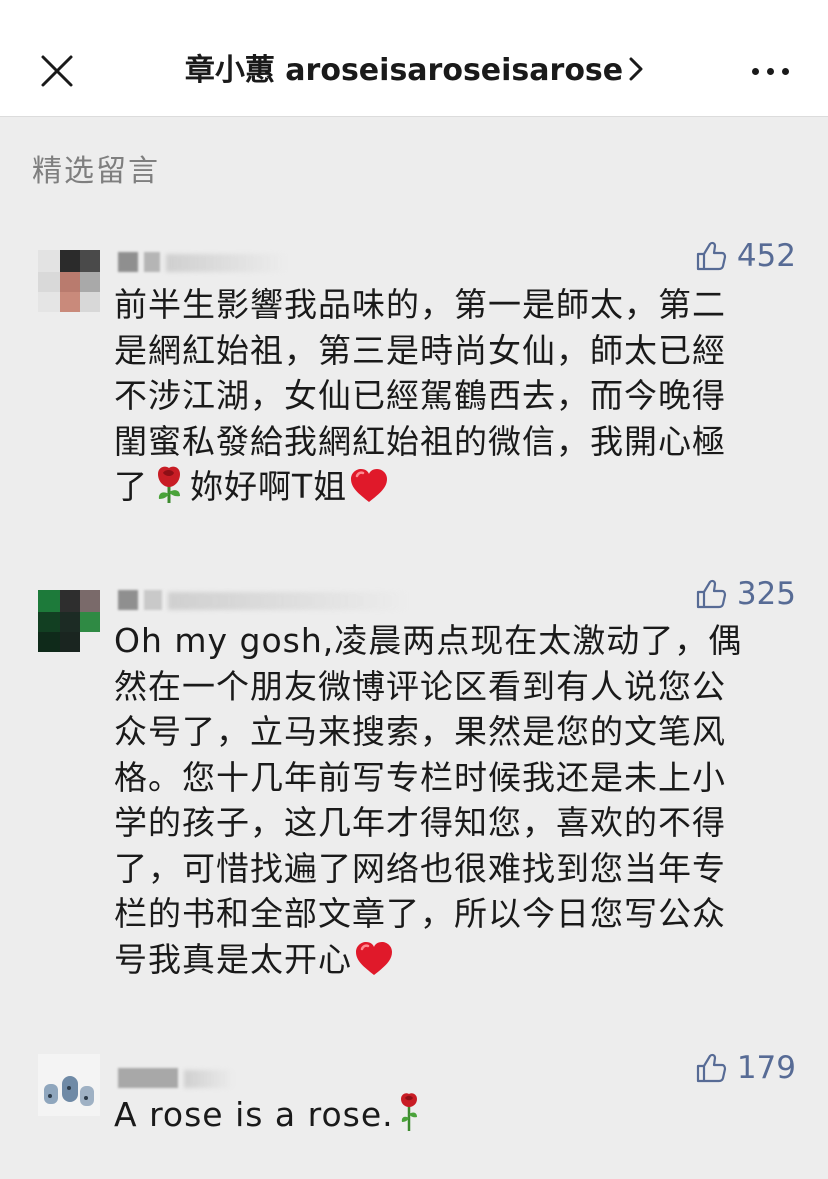  I want to click on comment-text: A rose is a rose., so click(454, 1118).